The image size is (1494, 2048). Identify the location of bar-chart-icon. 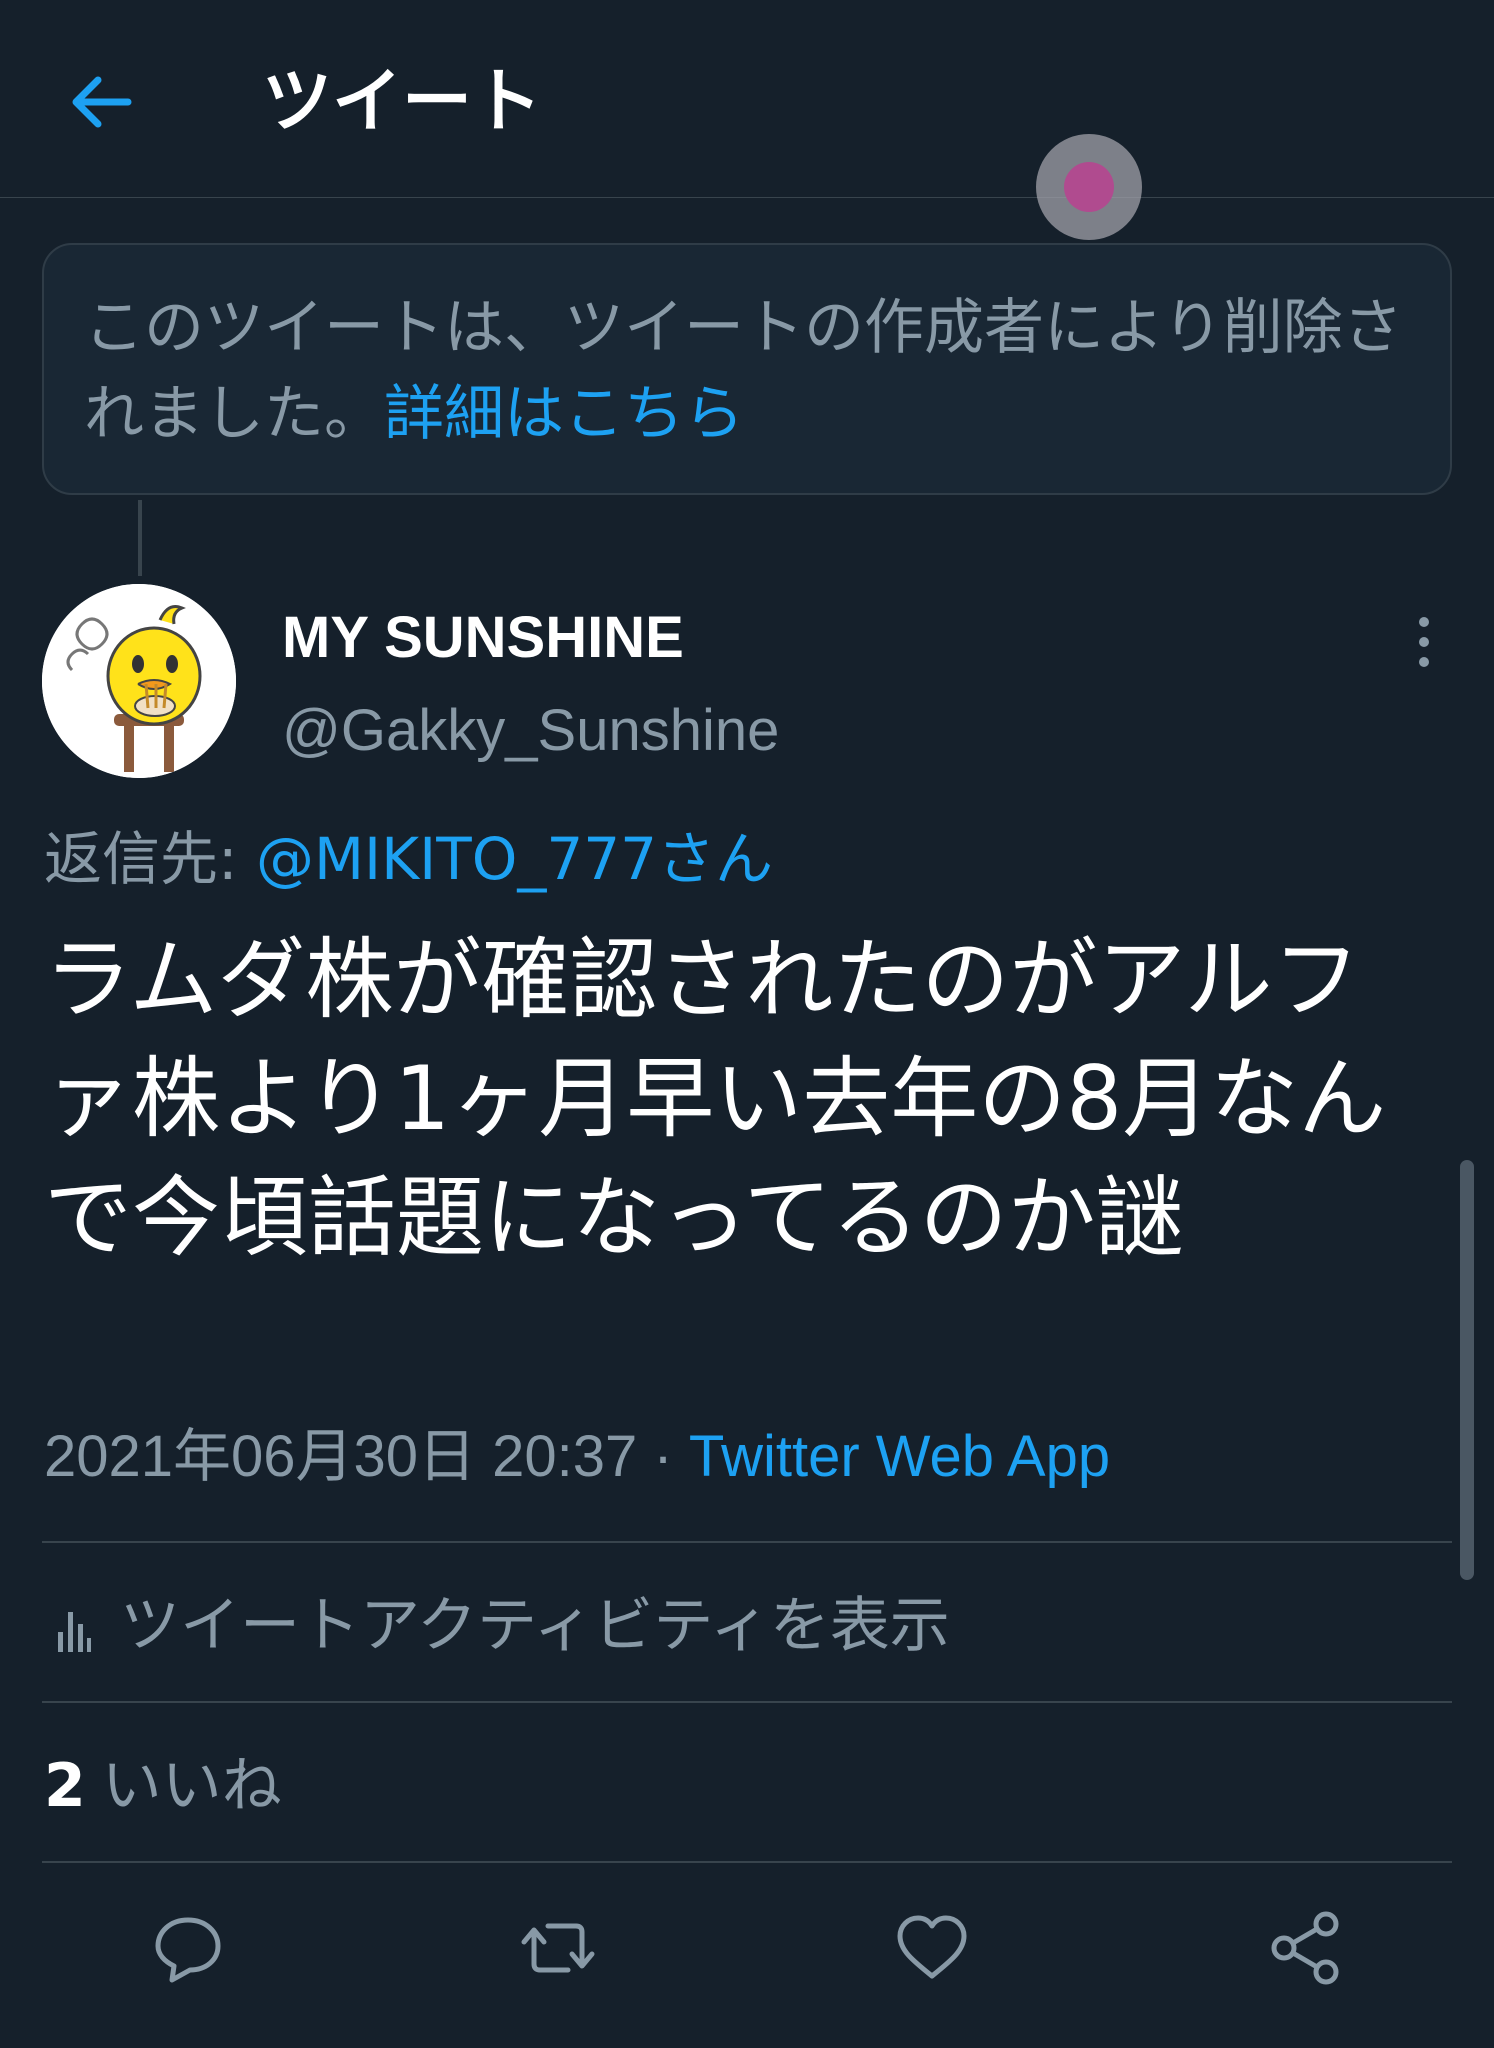
(74, 1632).